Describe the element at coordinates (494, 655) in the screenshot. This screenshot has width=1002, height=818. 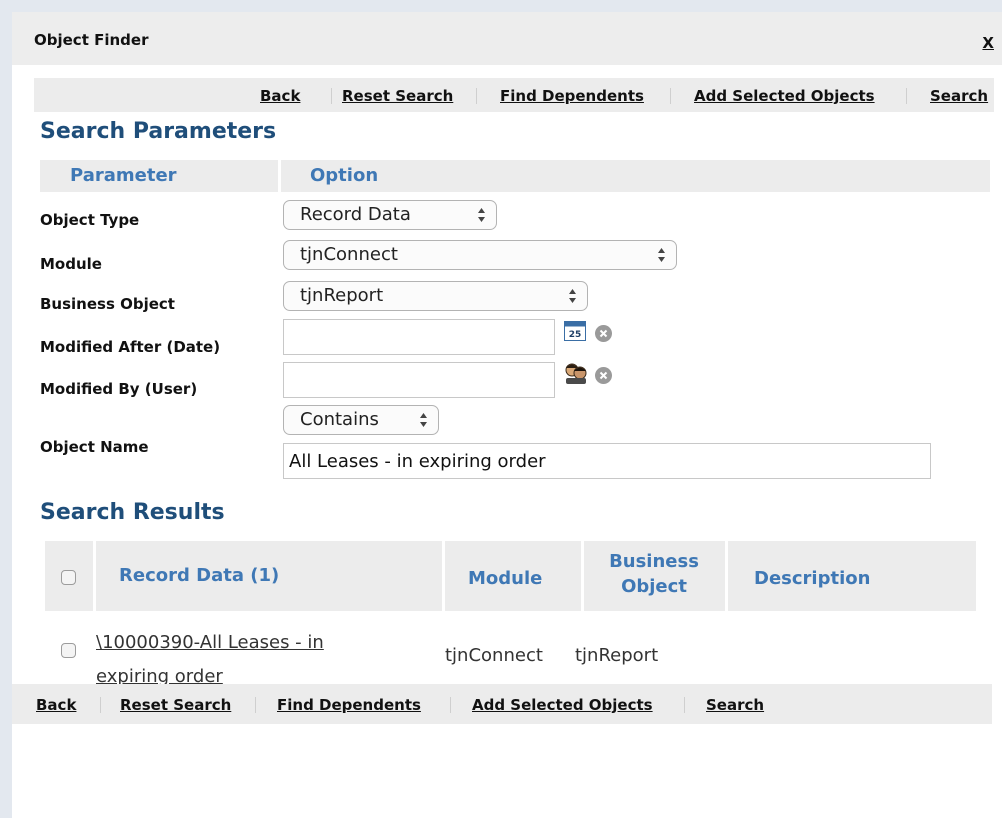
I see `result-module-cell: tjnConnect` at that location.